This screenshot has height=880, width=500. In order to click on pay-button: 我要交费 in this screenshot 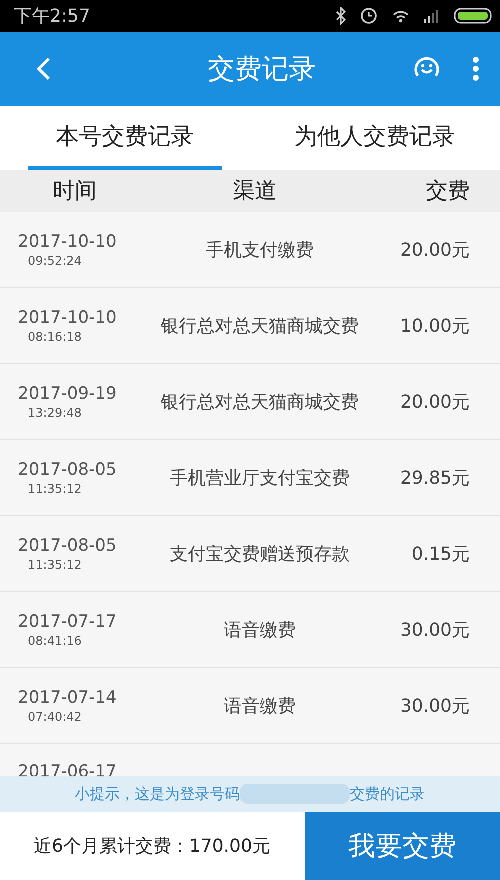, I will do `click(402, 846)`.